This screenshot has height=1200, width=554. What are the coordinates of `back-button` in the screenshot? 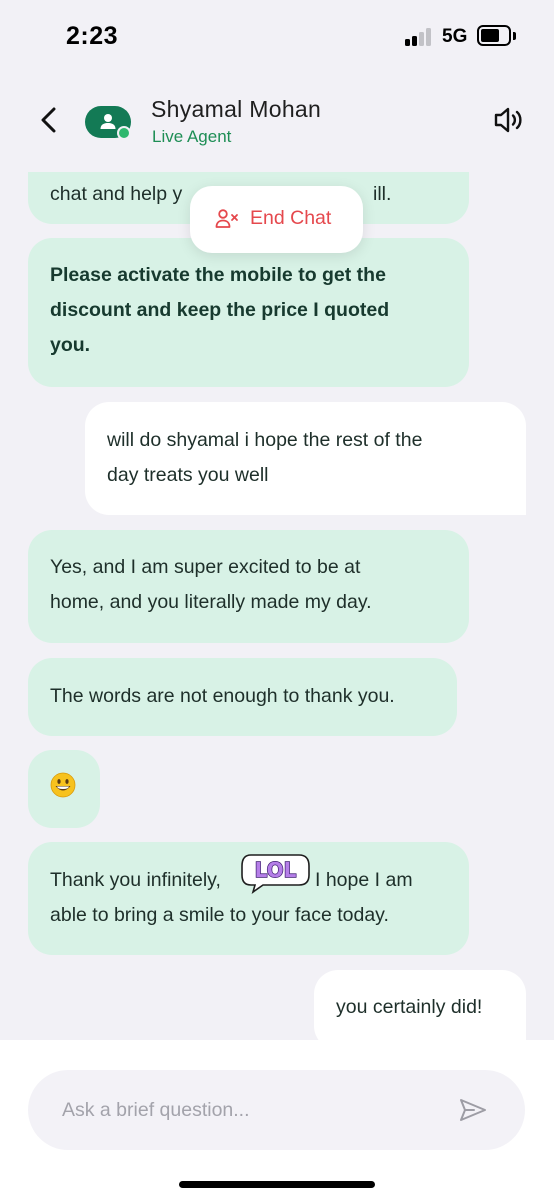 It's located at (49, 120).